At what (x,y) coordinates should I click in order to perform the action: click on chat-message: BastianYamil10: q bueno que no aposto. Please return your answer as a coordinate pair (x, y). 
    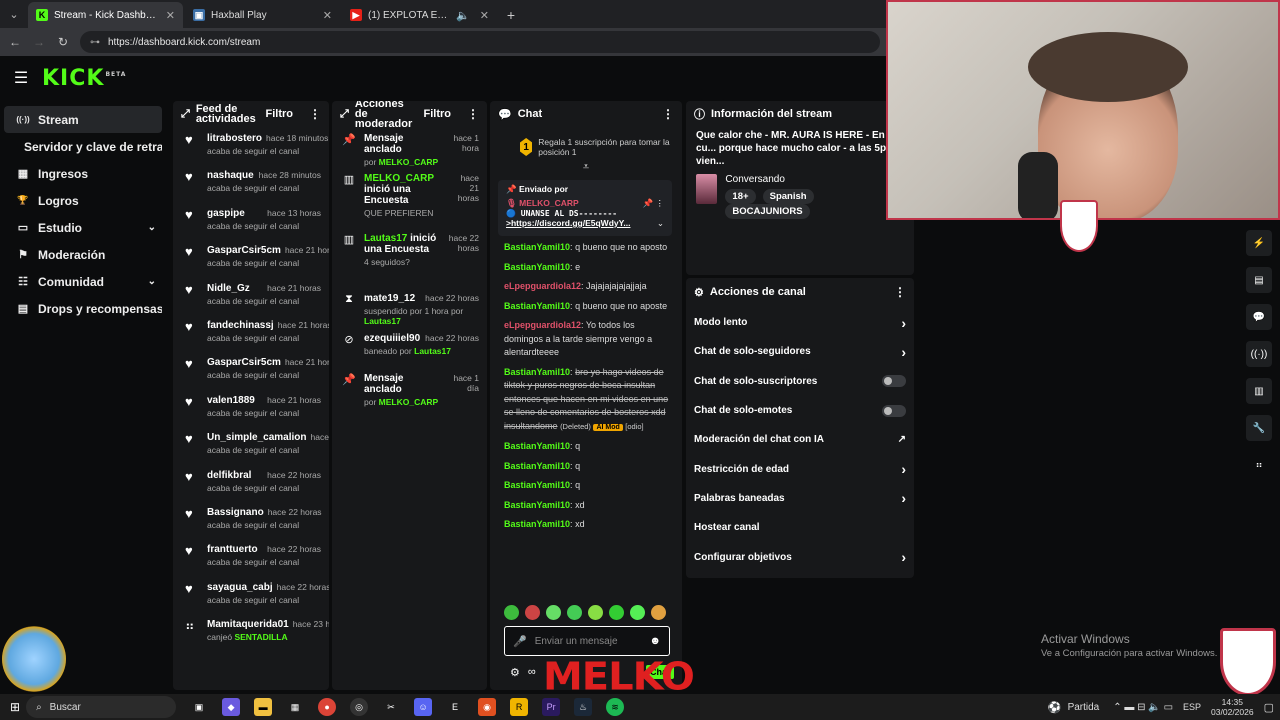
    Looking at the image, I should click on (586, 248).